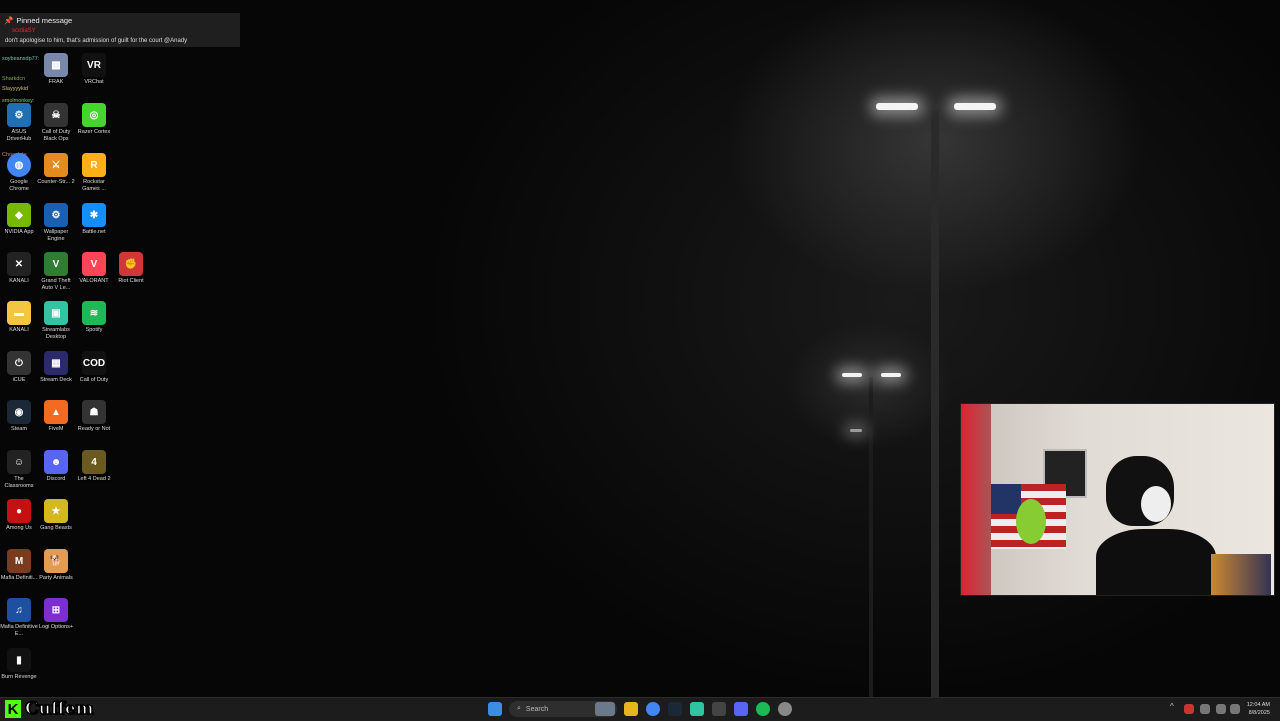 The image size is (1280, 721). I want to click on desktop-icon-icue: ⏻ iCUE, so click(19, 367).